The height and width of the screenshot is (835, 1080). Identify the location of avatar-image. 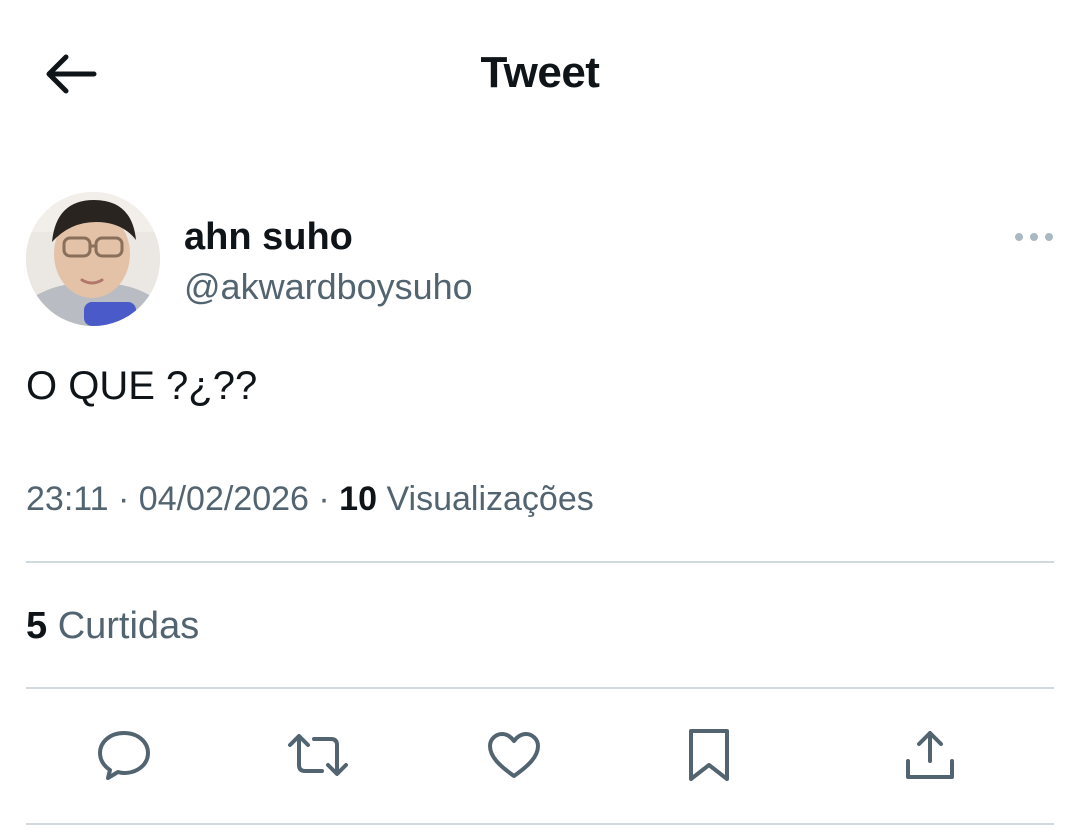
(93, 259).